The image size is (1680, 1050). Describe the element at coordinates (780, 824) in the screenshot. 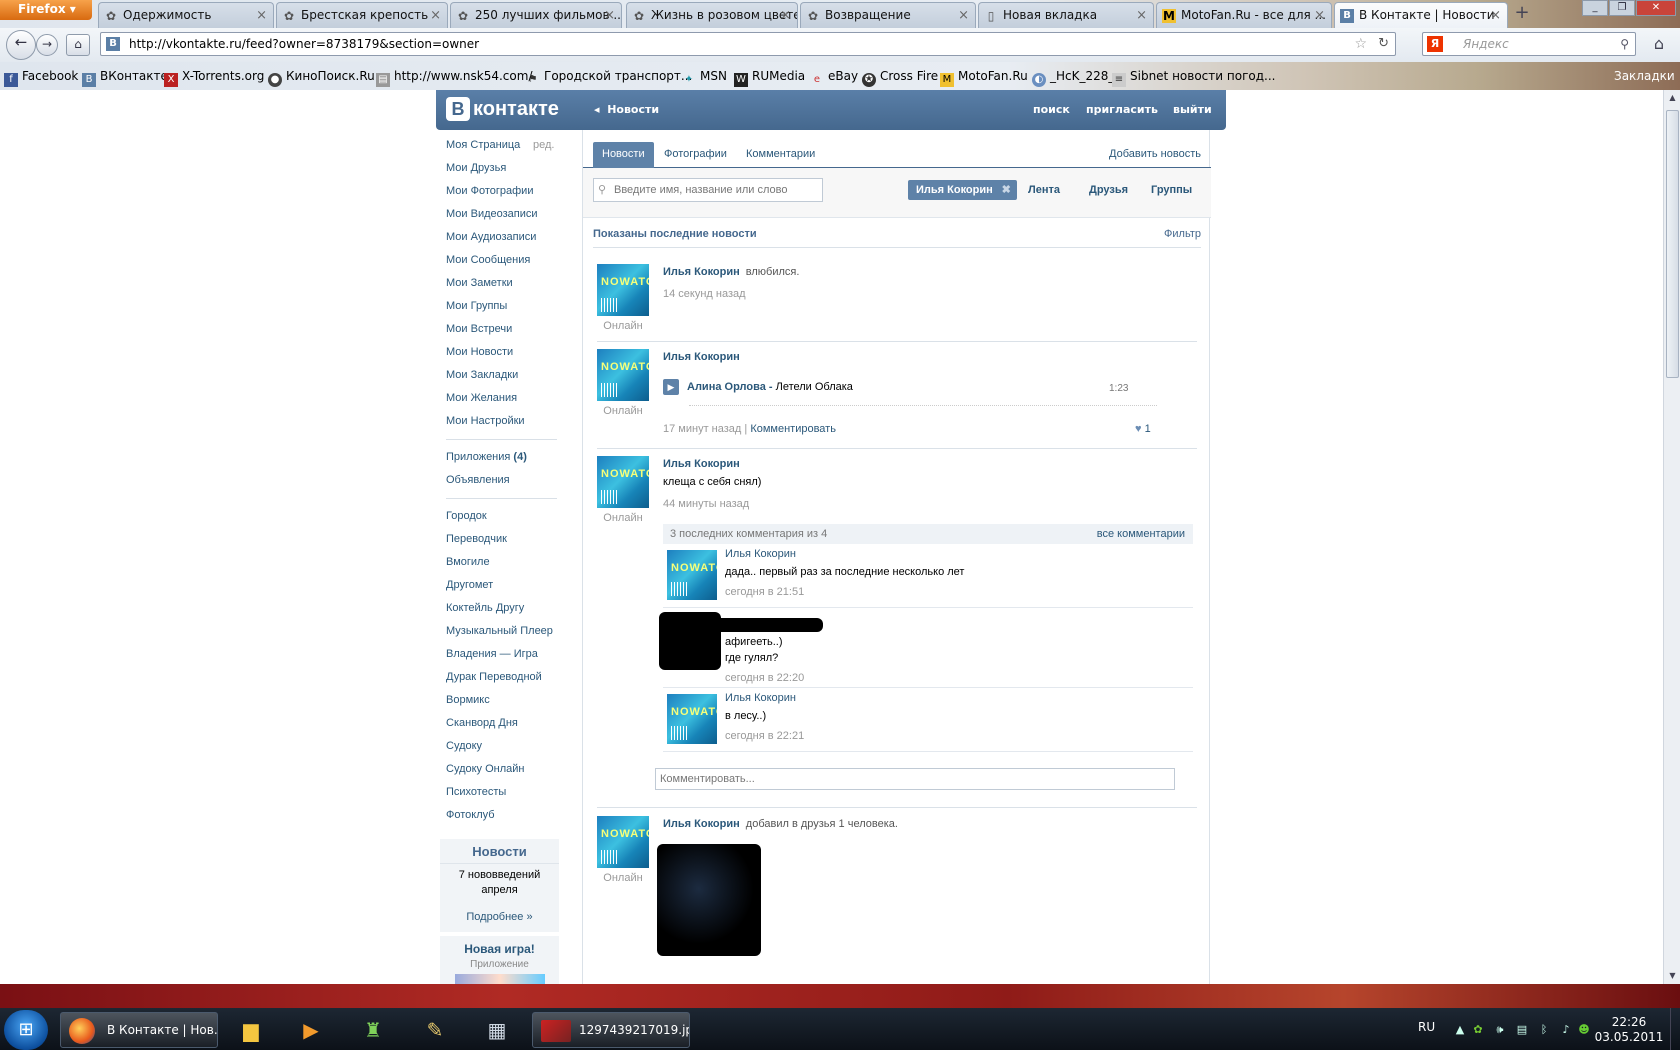

I see `post-author: Илья Кокорин добавил в друзья 1 человека.` at that location.